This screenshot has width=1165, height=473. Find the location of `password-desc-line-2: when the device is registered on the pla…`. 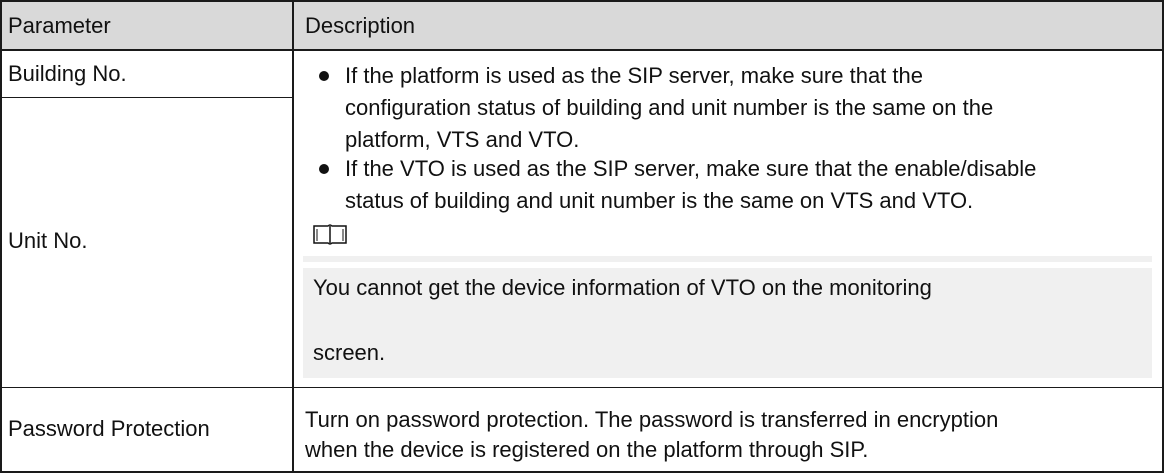

password-desc-line-2: when the device is registered on the pla… is located at coordinates (587, 449).